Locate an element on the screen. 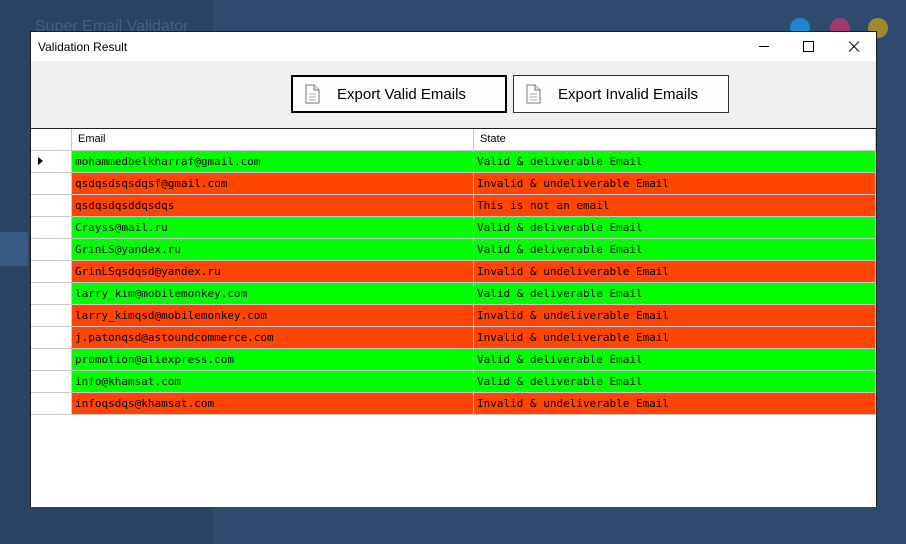  title-bar: Validation Result is located at coordinates (453, 46).